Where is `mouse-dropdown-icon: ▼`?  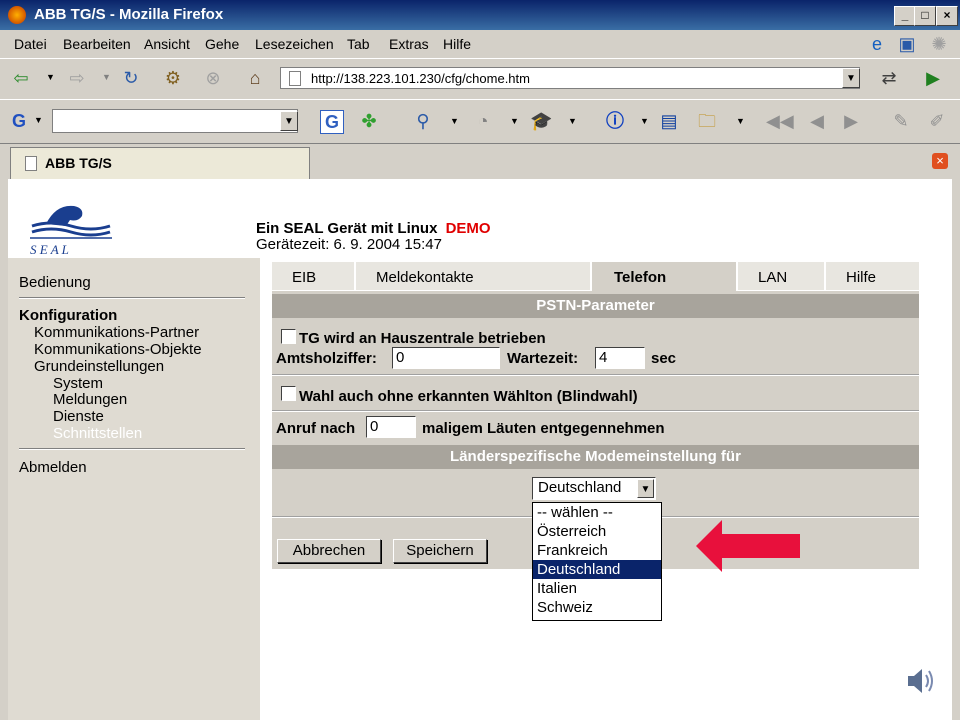
mouse-dropdown-icon: ▼ is located at coordinates (514, 121).